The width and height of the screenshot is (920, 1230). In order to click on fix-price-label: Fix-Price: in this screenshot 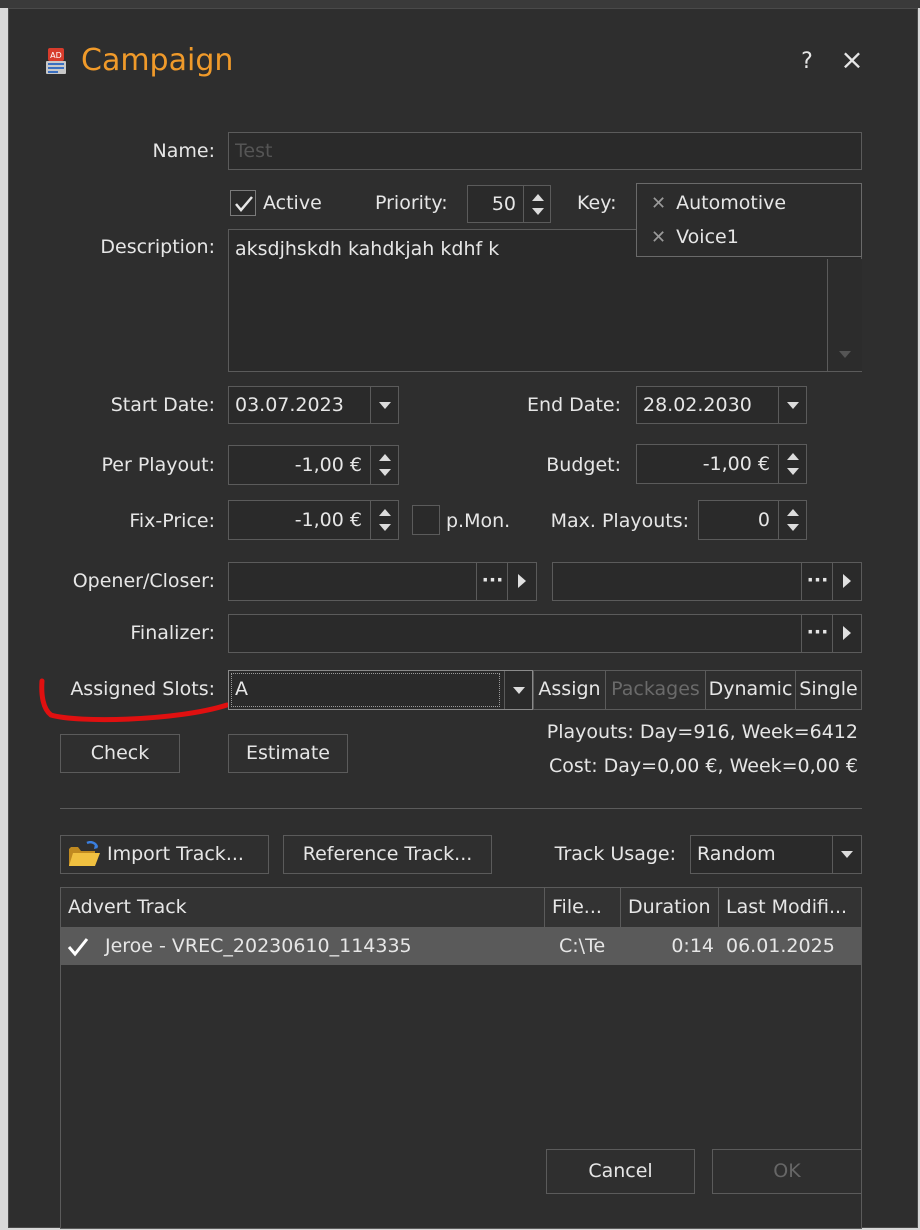, I will do `click(172, 521)`.